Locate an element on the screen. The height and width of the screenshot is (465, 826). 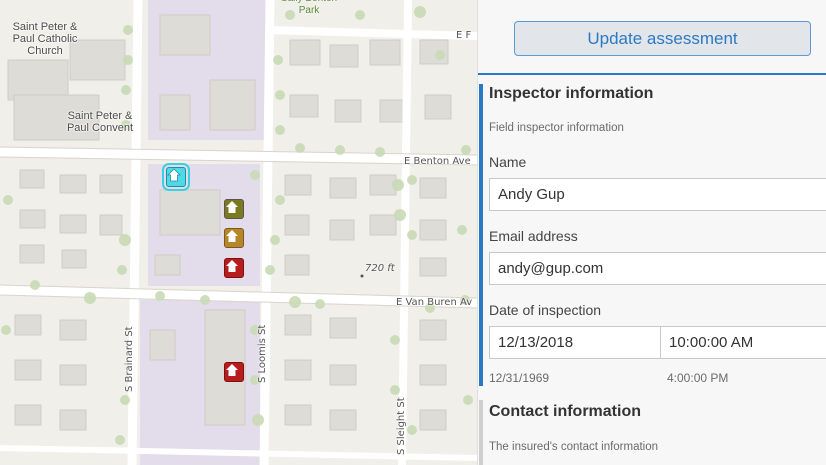
street-label-benton: E Benton Ave is located at coordinates (437, 161).